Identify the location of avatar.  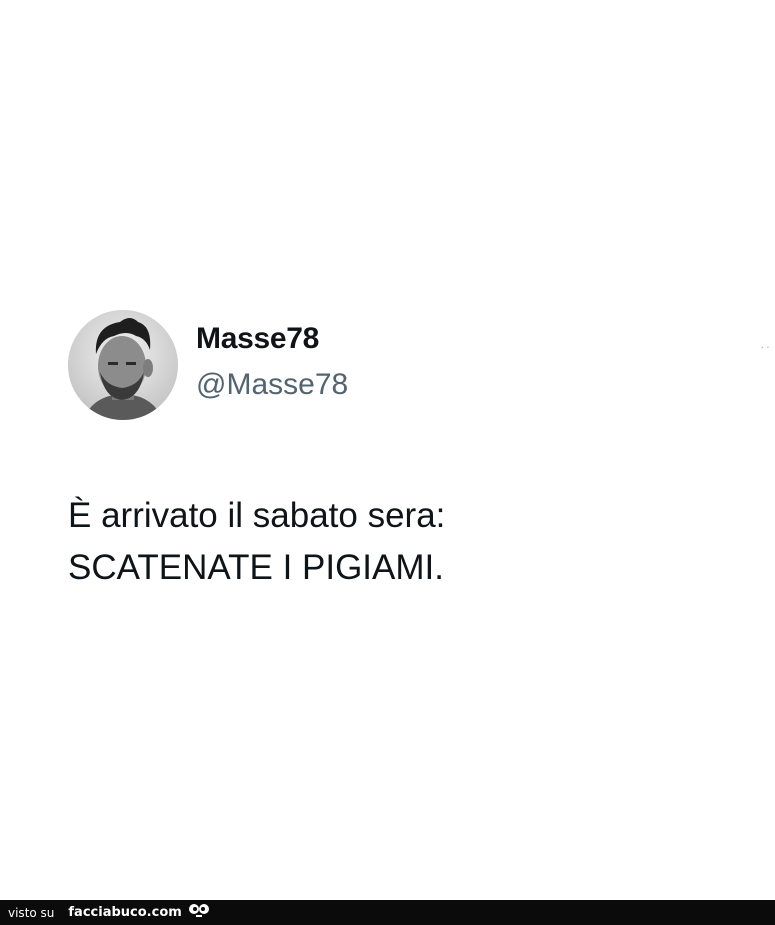
(123, 365).